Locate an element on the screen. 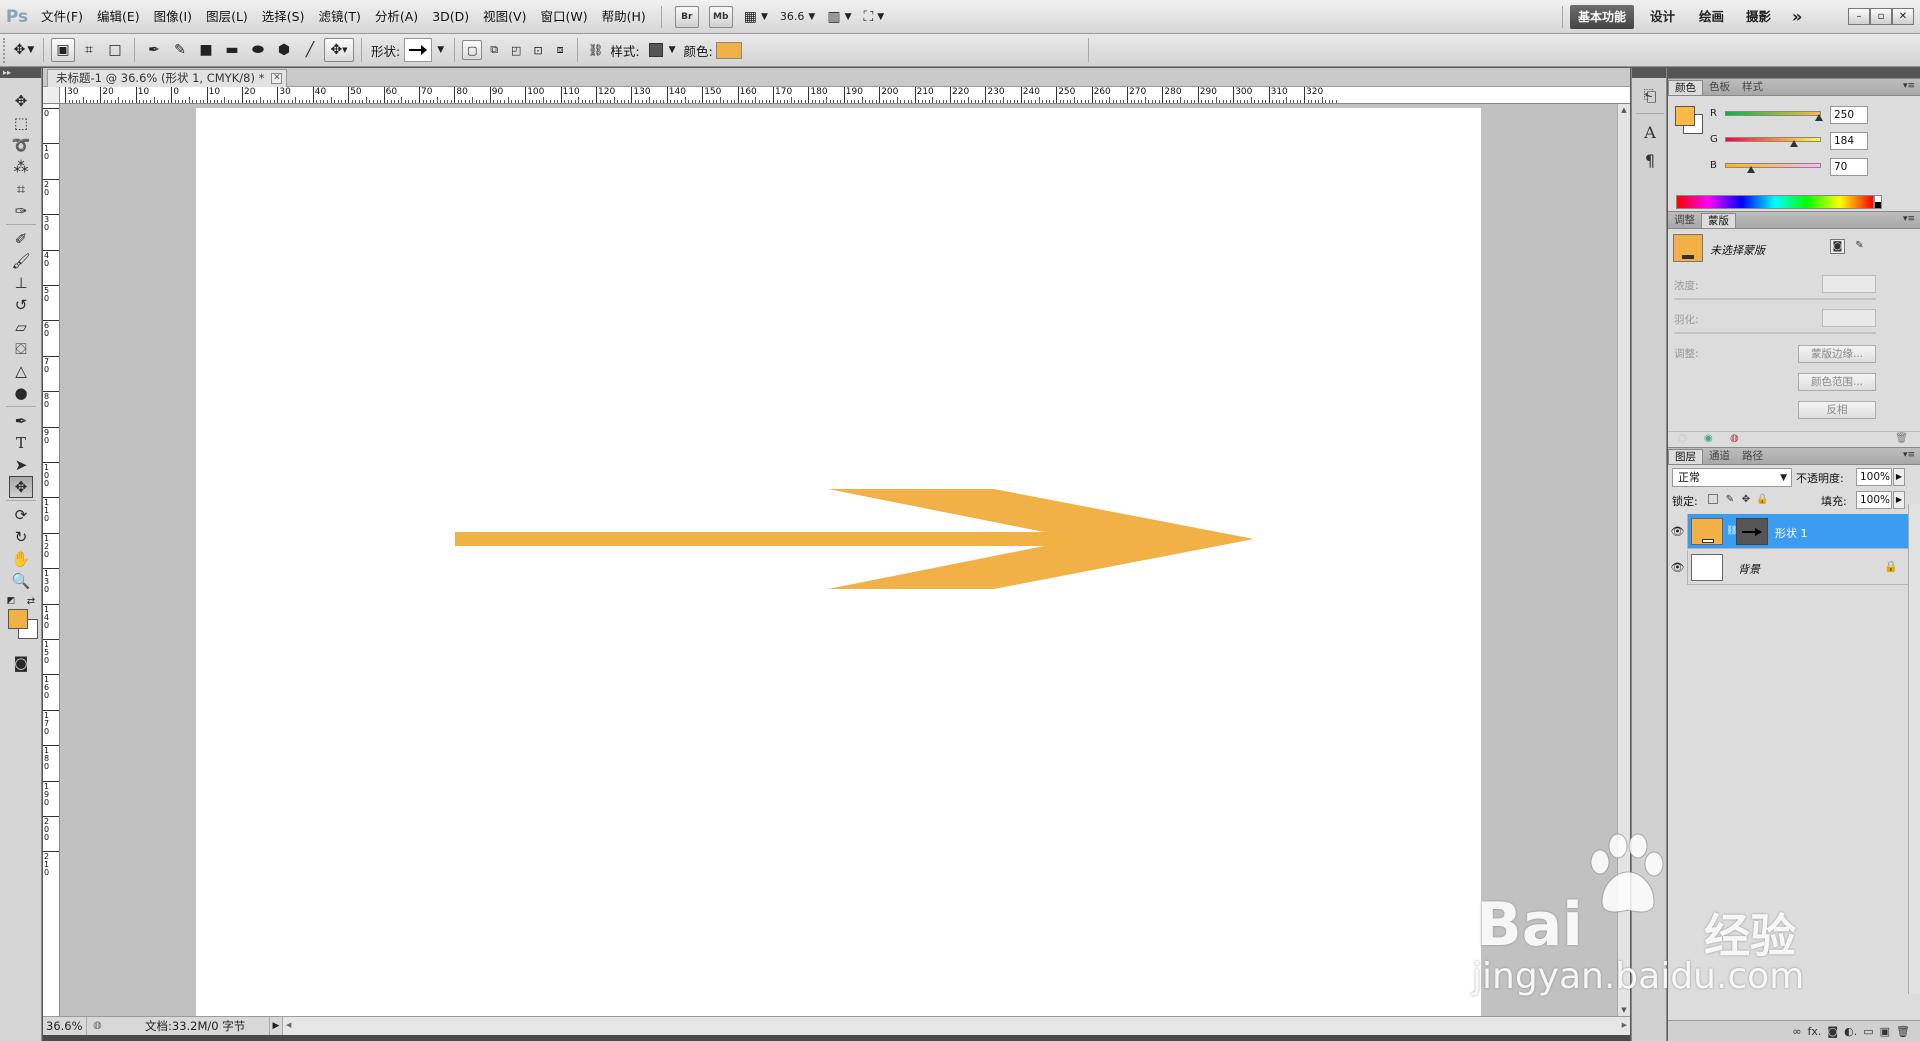  density-field is located at coordinates (1849, 284).